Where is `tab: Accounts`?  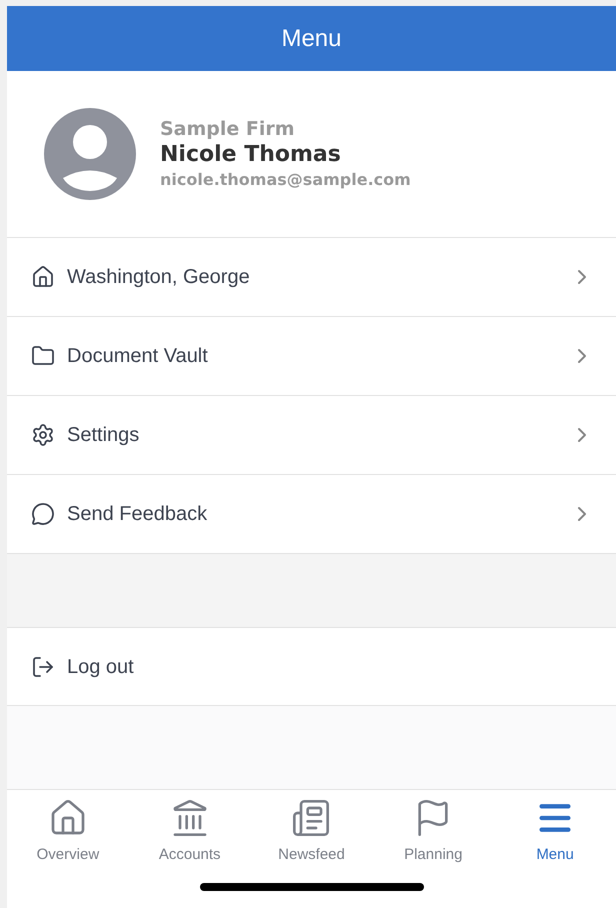 tab: Accounts is located at coordinates (189, 832).